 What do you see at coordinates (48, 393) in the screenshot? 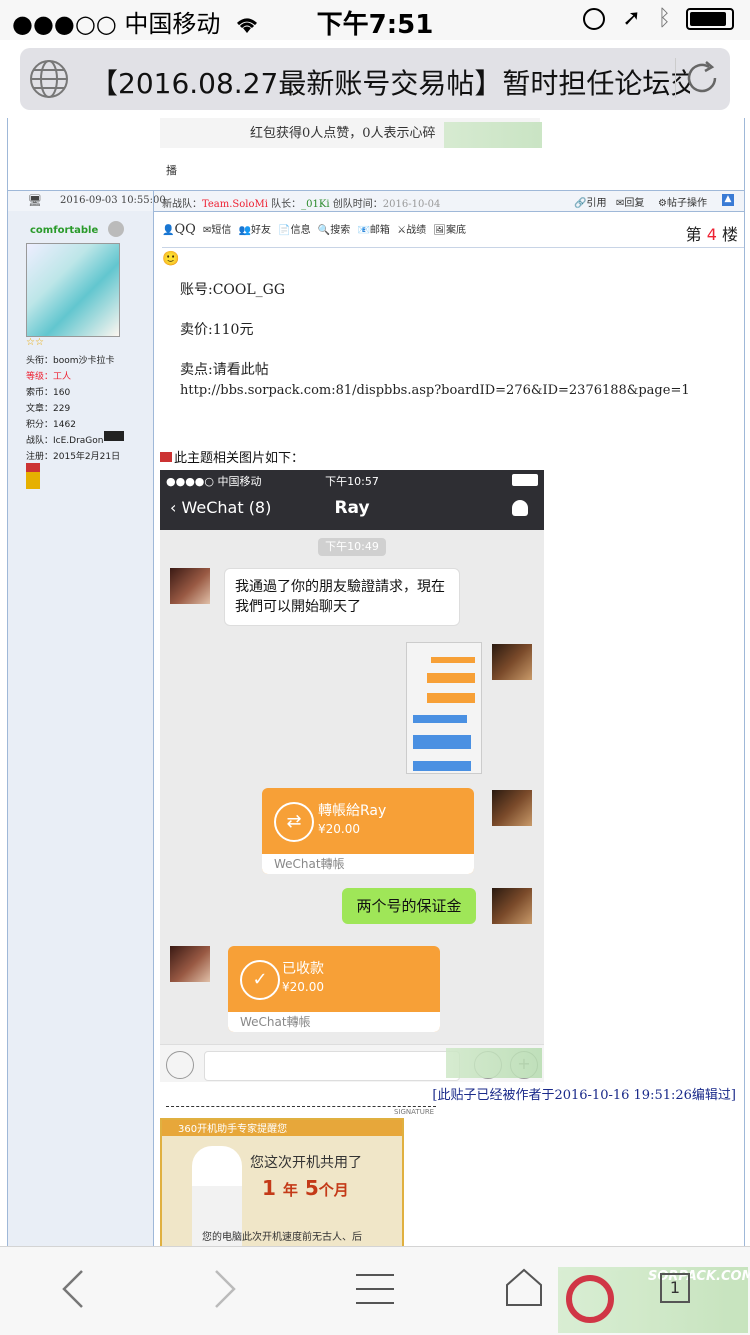
I see `stat-coins: 索币：160` at bounding box center [48, 393].